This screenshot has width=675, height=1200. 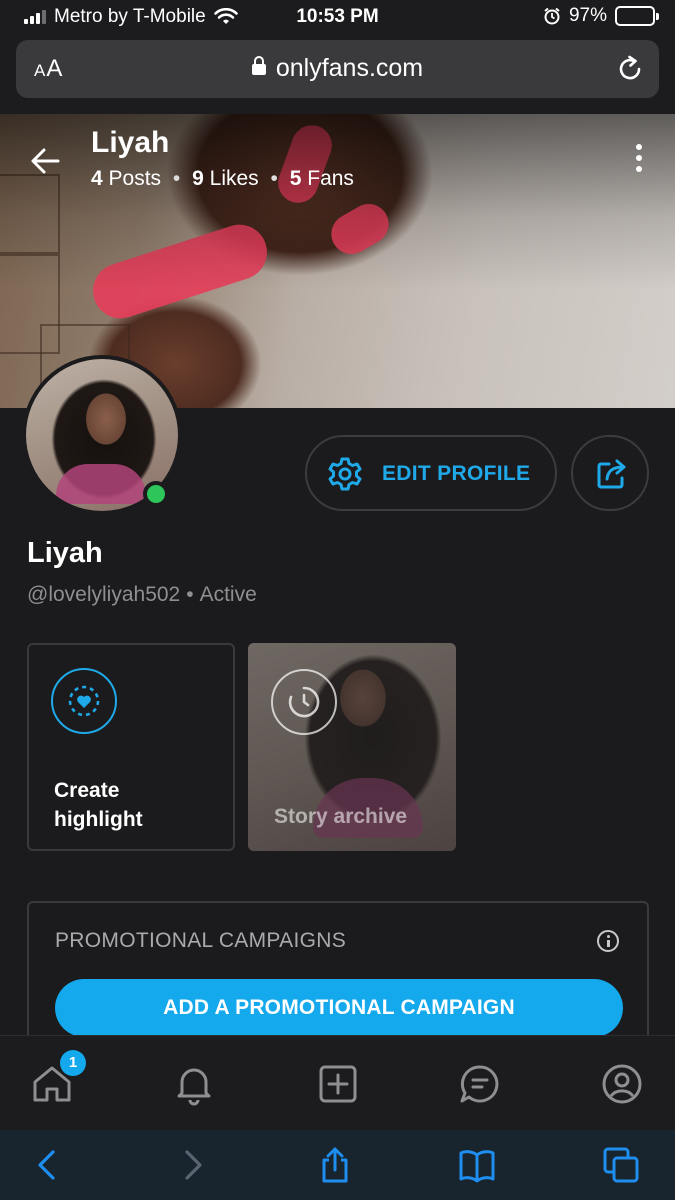 I want to click on nav-notifications, so click(x=194, y=1084).